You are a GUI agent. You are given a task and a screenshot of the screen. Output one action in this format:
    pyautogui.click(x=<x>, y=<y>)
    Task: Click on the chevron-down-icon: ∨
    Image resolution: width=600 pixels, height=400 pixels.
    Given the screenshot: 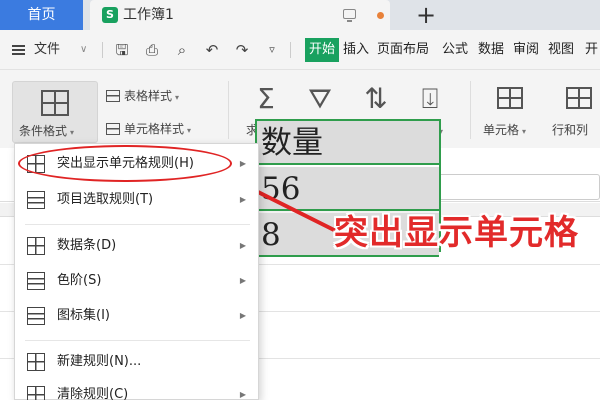 What is the action you would take?
    pyautogui.click(x=83, y=50)
    